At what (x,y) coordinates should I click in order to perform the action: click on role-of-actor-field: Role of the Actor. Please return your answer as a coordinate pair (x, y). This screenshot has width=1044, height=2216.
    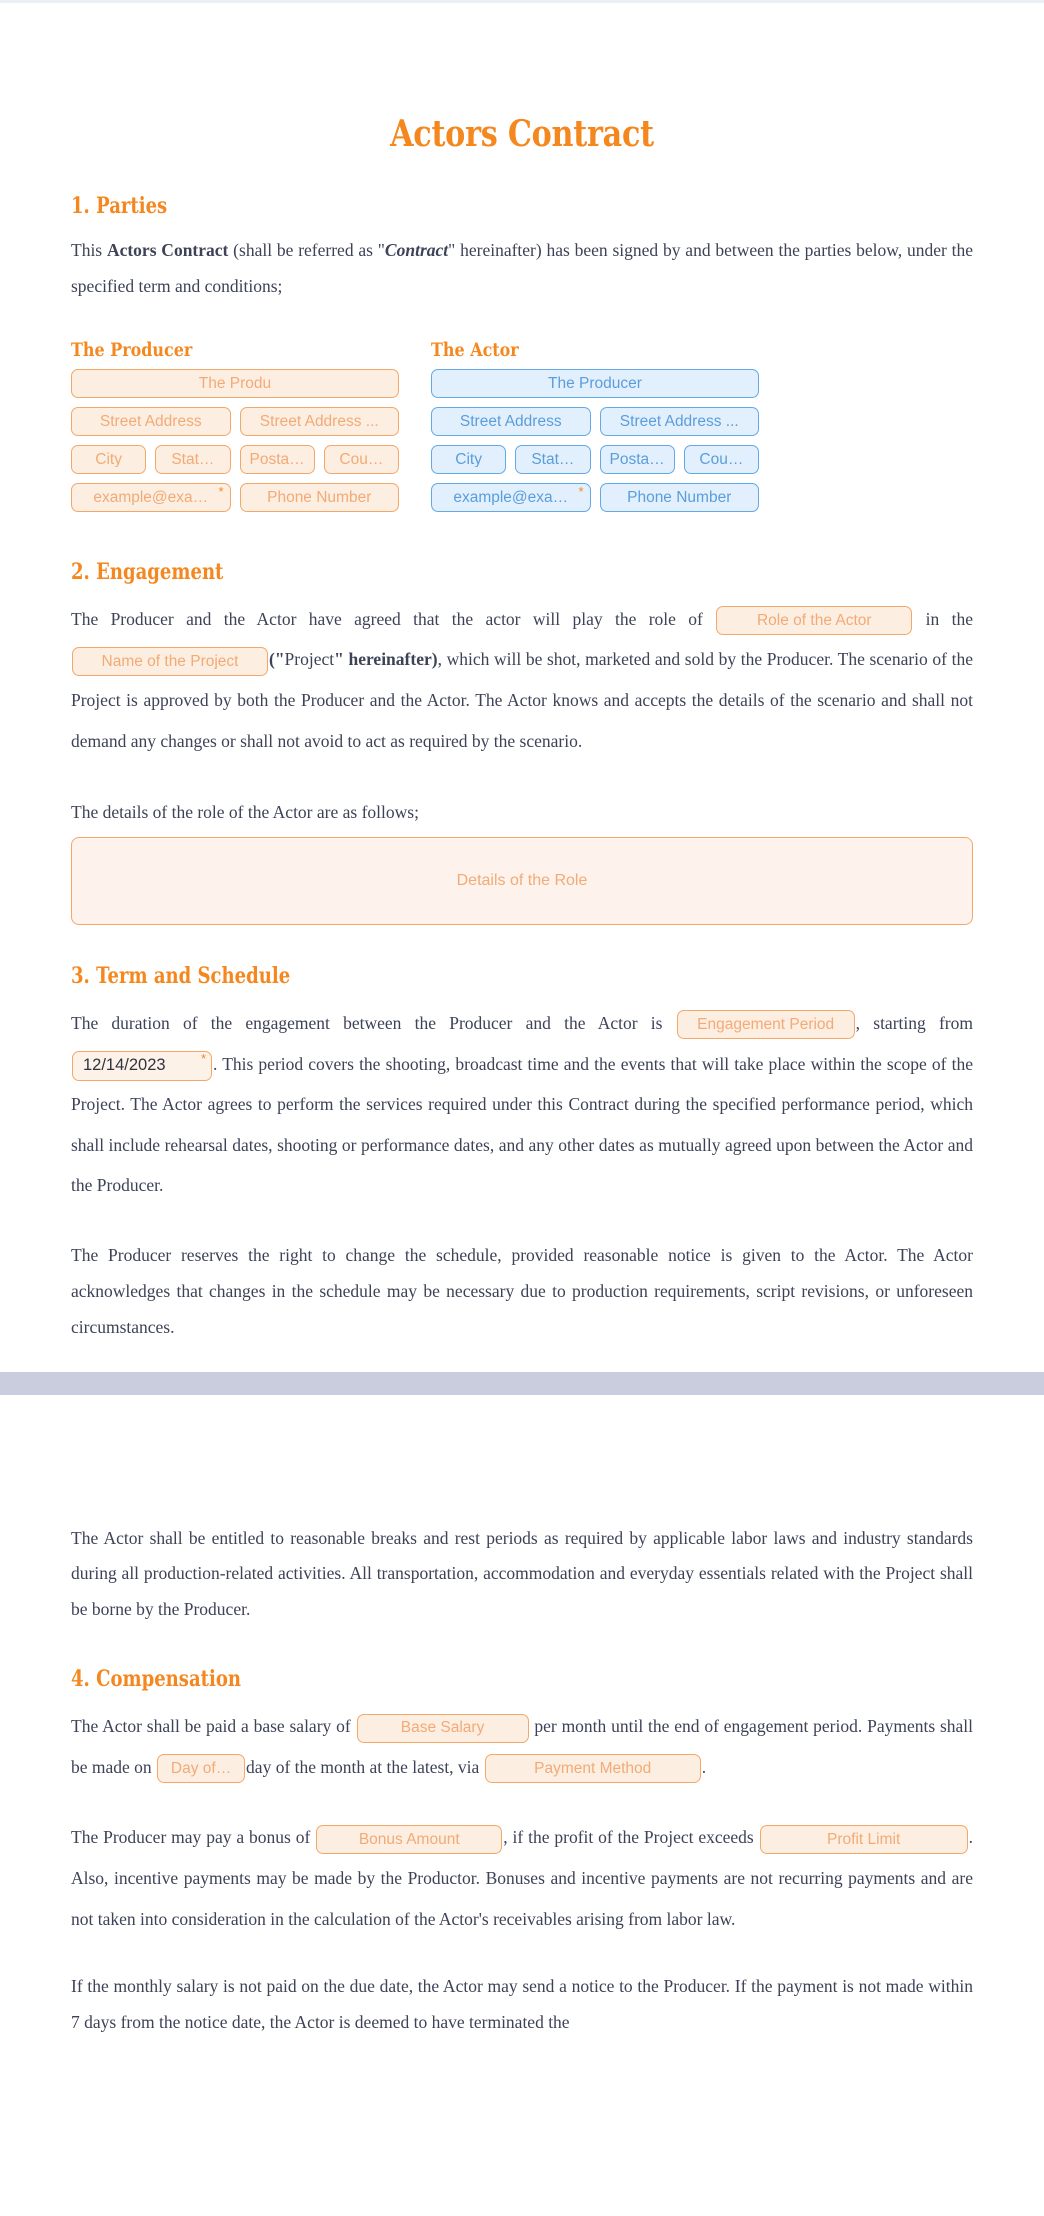
    Looking at the image, I should click on (814, 621).